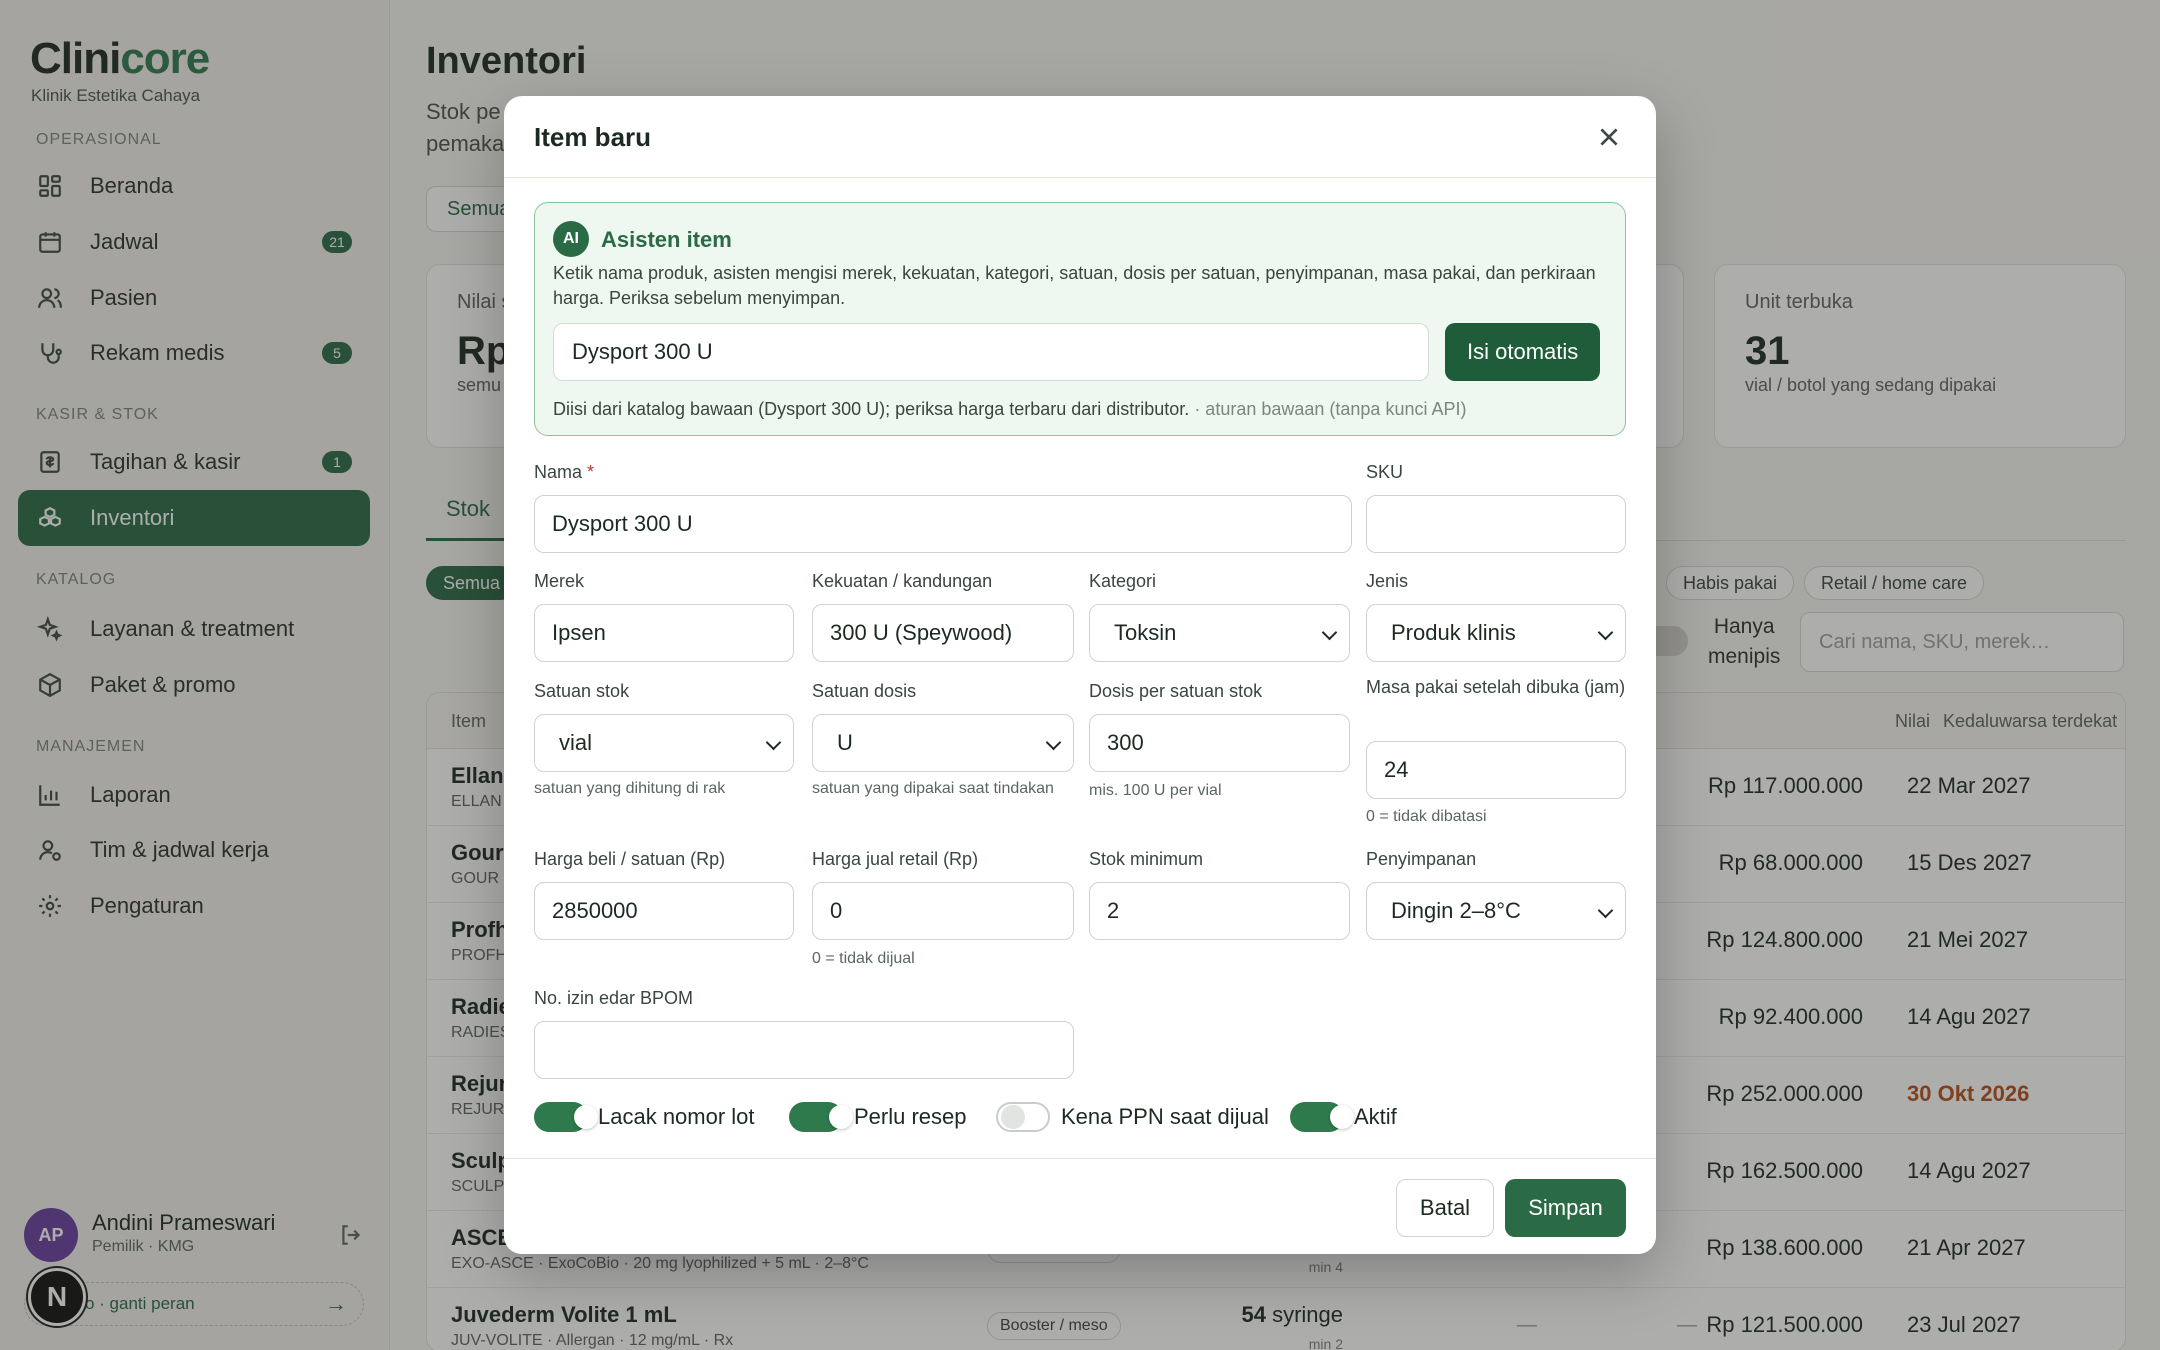 The image size is (2160, 1350). What do you see at coordinates (1375, 1116) in the screenshot?
I see `active-label: Aktif` at bounding box center [1375, 1116].